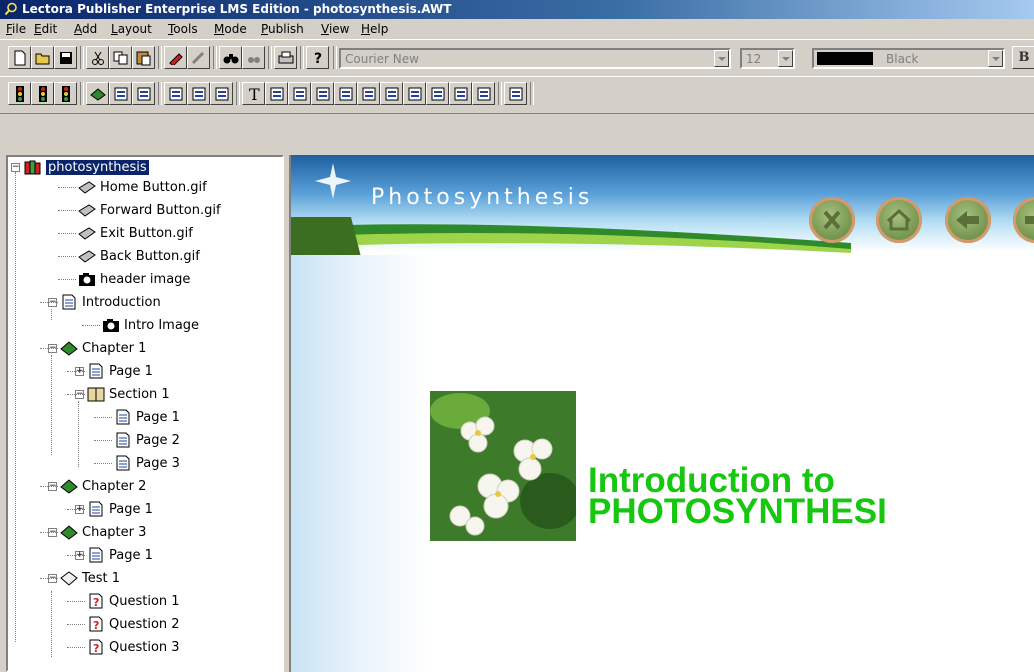  I want to click on menu-publish: Publish, so click(282, 29).